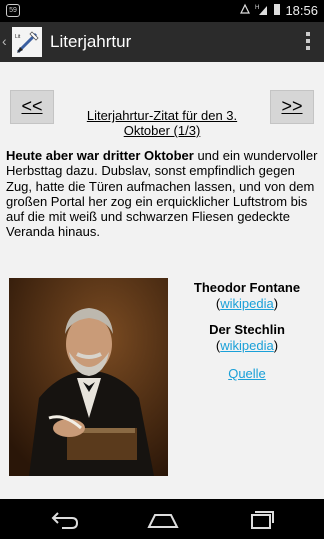 The width and height of the screenshot is (324, 539). Describe the element at coordinates (262, 10) in the screenshot. I see `signal-icon: H` at that location.